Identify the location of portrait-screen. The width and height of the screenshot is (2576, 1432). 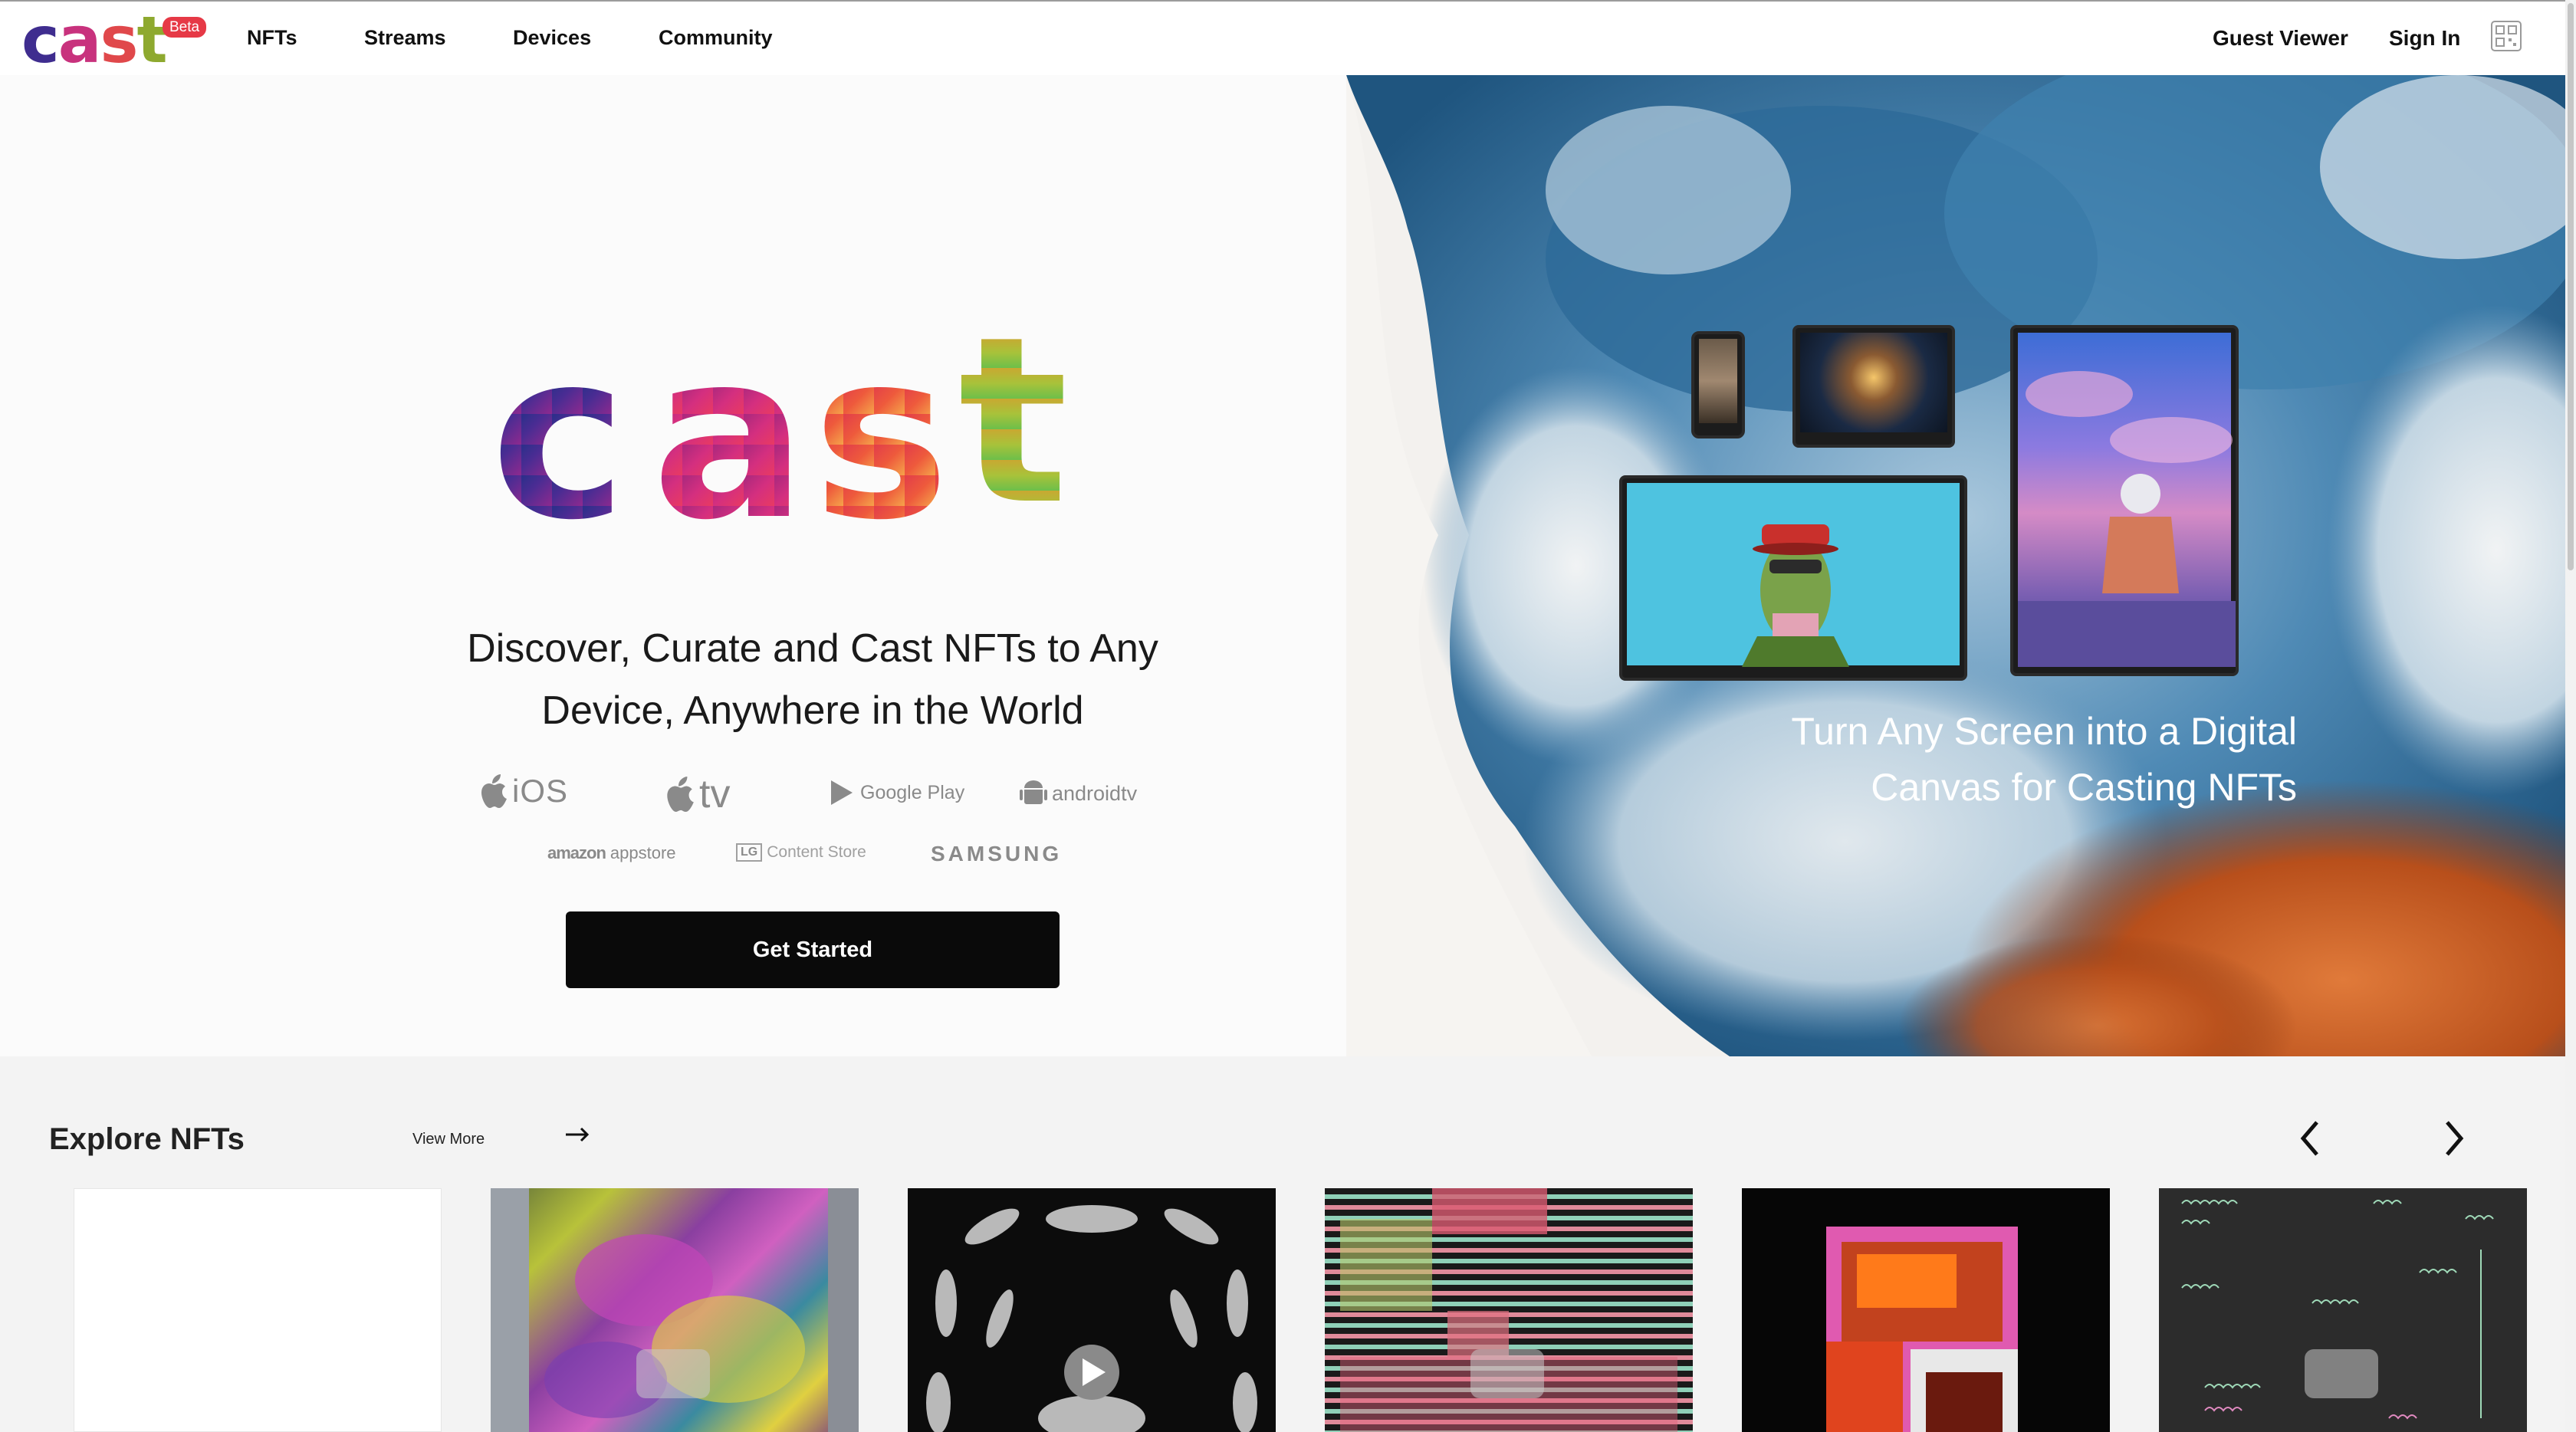
(2127, 500).